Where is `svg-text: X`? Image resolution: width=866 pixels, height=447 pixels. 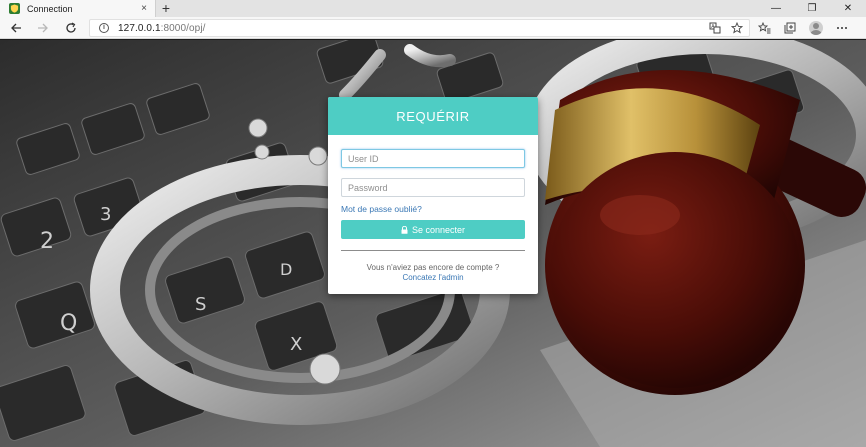
svg-text: X is located at coordinates (296, 344).